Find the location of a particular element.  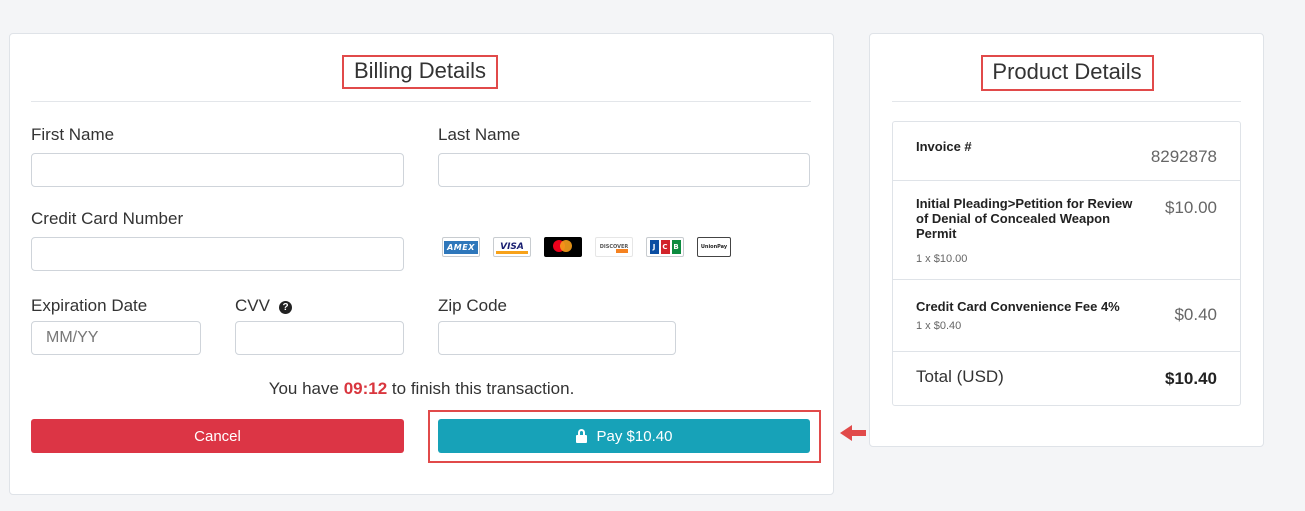

zip-input is located at coordinates (557, 338).